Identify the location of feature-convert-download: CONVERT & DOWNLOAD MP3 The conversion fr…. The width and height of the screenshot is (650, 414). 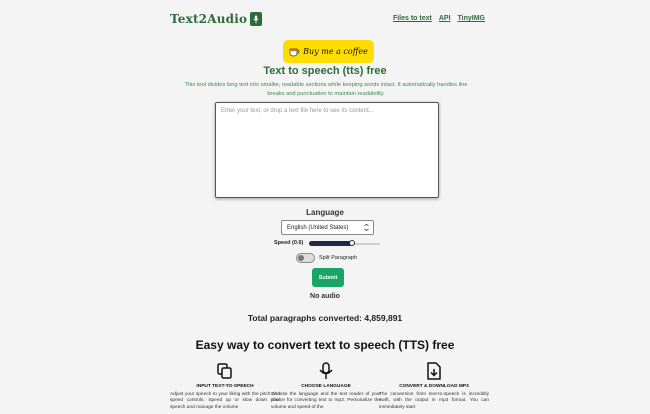
(434, 386).